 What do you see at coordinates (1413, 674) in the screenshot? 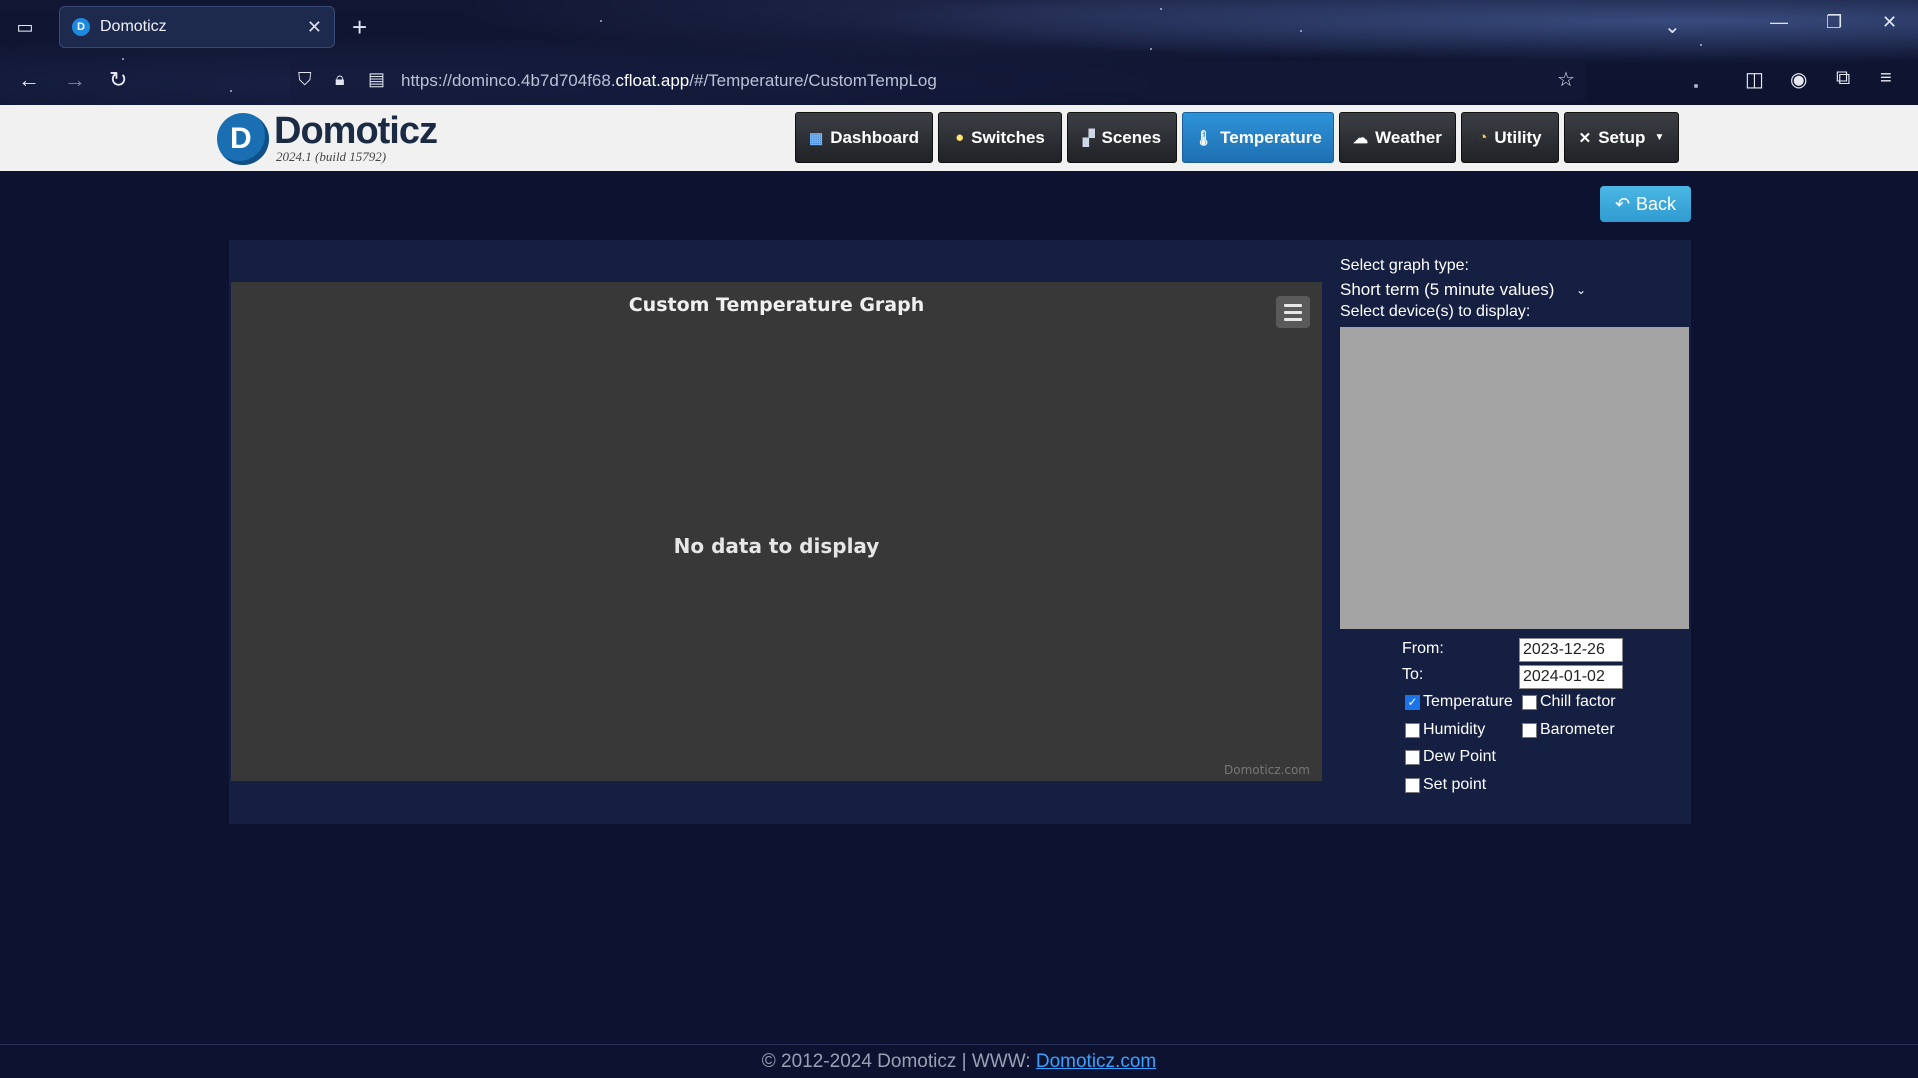
I see `to-label: To:` at bounding box center [1413, 674].